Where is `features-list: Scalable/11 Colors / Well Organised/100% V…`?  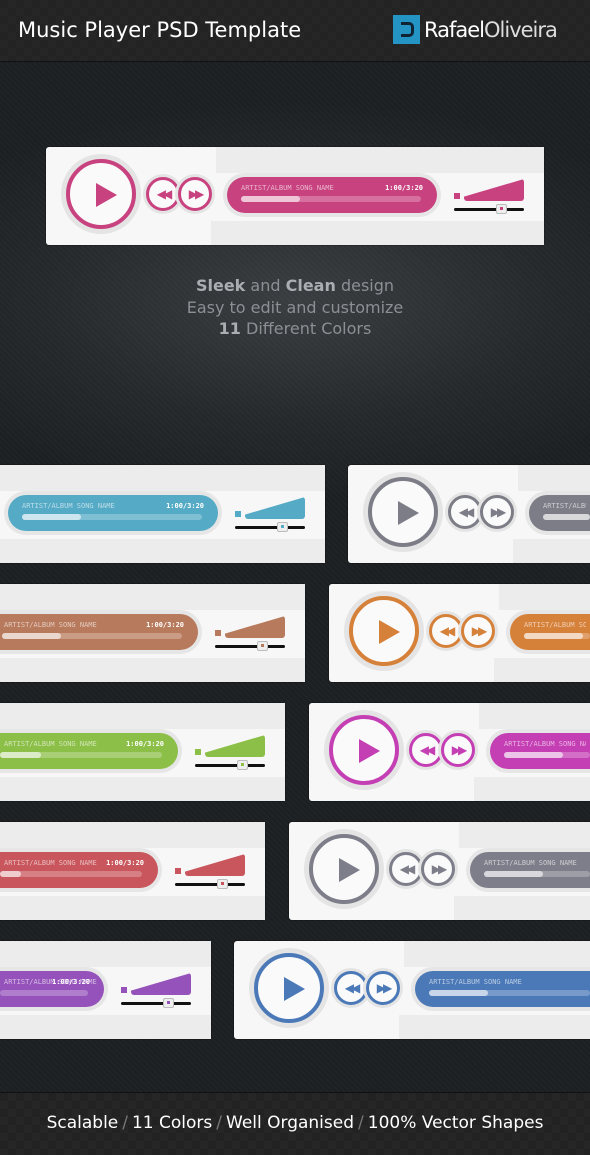 features-list: Scalable/11 Colors / Well Organised/100% V… is located at coordinates (295, 1123).